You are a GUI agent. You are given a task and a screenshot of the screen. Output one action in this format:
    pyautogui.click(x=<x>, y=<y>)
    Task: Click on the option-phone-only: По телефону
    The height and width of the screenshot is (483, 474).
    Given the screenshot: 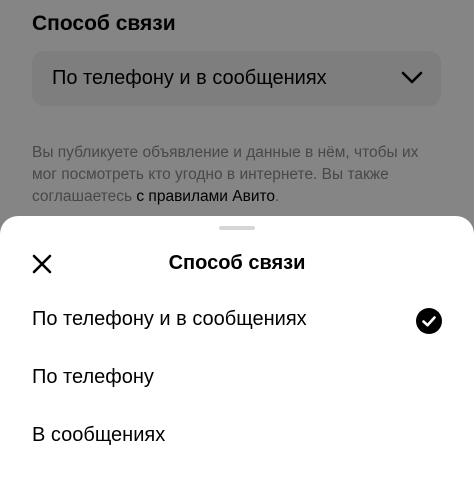 What is the action you would take?
    pyautogui.click(x=237, y=379)
    